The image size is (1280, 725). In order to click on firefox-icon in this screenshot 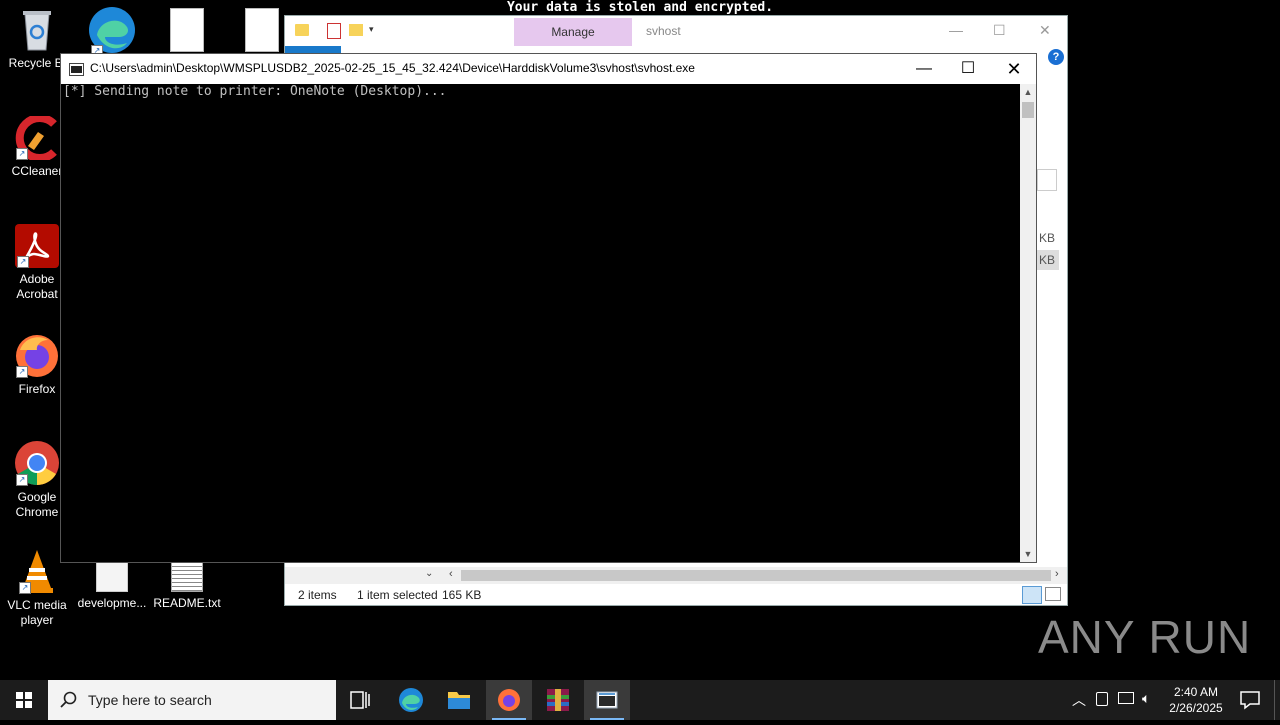, I will do `click(509, 700)`.